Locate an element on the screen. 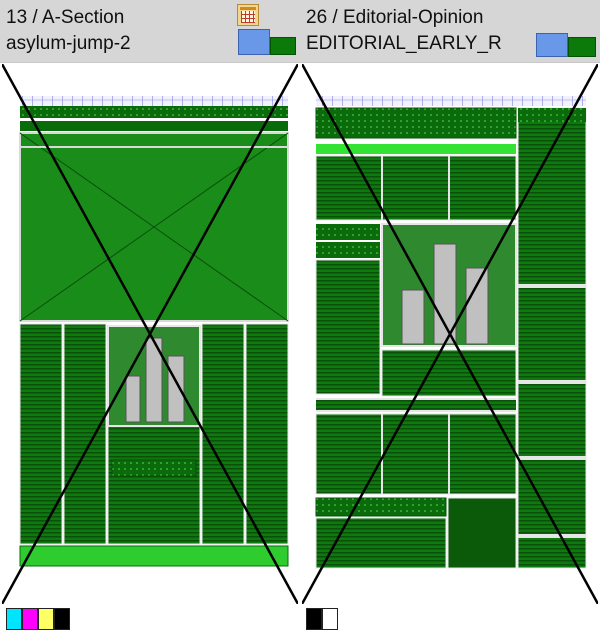 The width and height of the screenshot is (600, 638). swatch-magenta is located at coordinates (30, 619).